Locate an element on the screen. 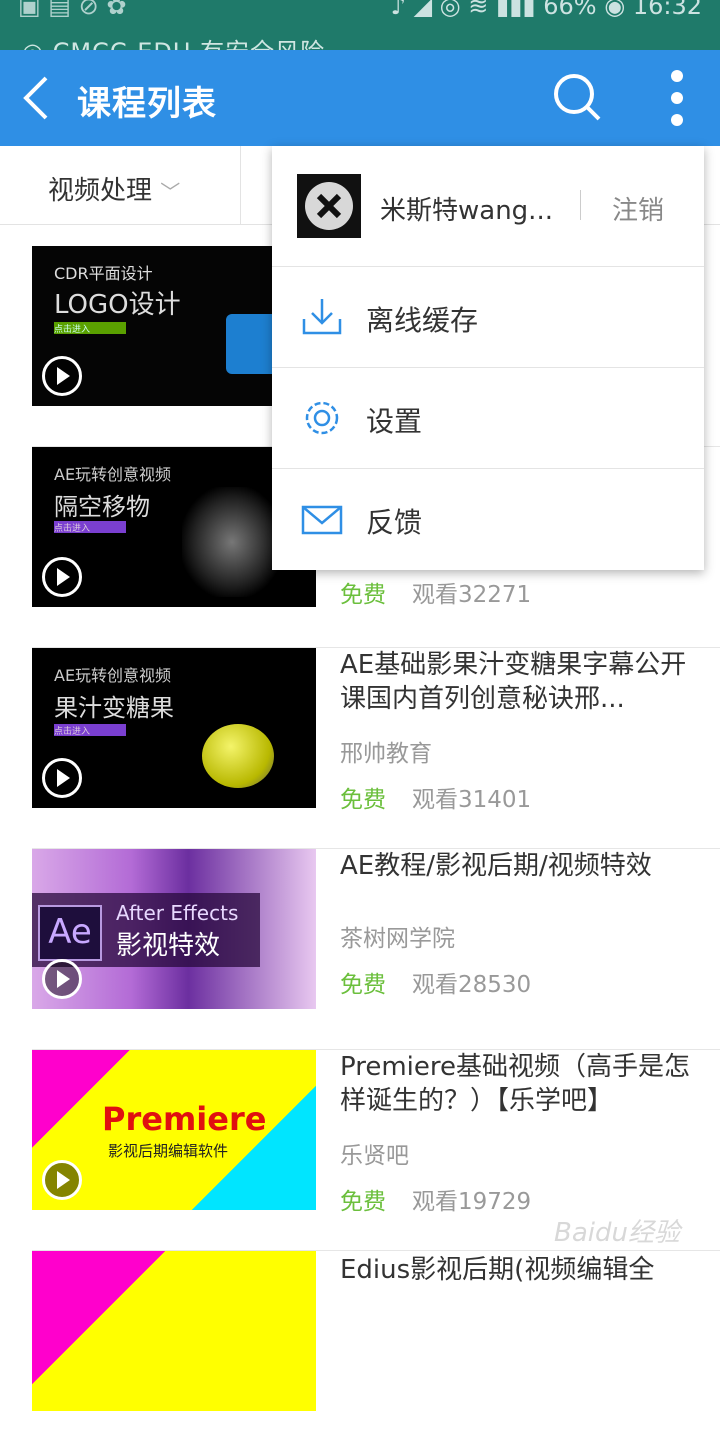 This screenshot has height=1451, width=720. course-thumbnail: AE玩转创意视频 果汁变糖果 点击进入 is located at coordinates (174, 728).